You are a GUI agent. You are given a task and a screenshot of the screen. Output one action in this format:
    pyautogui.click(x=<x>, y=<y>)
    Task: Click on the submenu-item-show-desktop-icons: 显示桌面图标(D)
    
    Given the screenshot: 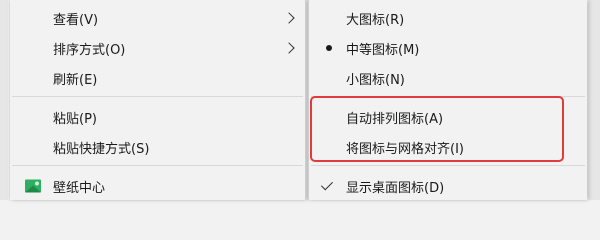 What is the action you would take?
    pyautogui.click(x=448, y=186)
    